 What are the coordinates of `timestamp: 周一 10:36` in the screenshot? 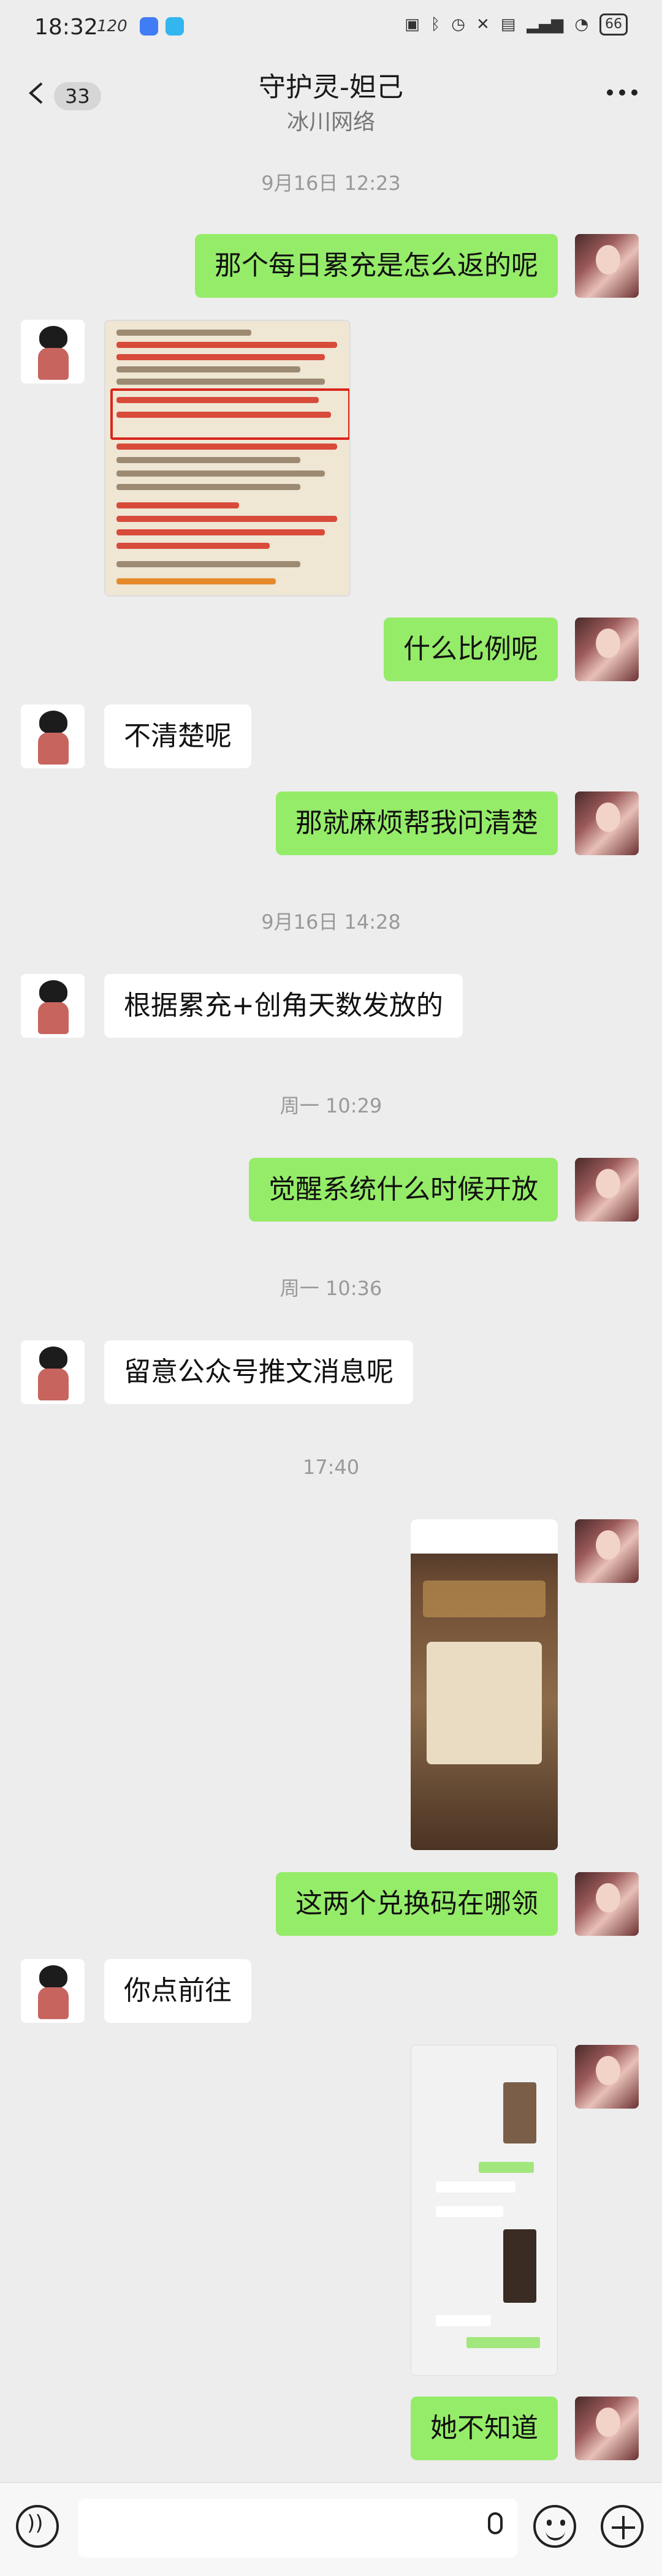 It's located at (331, 1288).